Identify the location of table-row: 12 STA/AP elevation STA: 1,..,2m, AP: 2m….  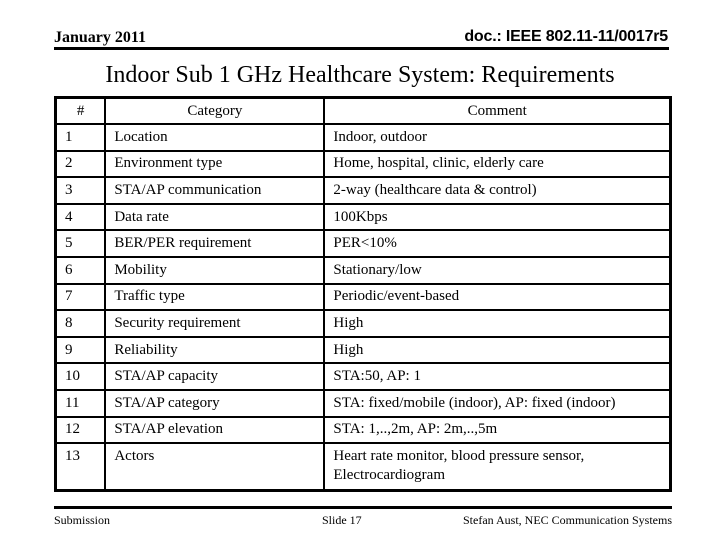
(363, 430).